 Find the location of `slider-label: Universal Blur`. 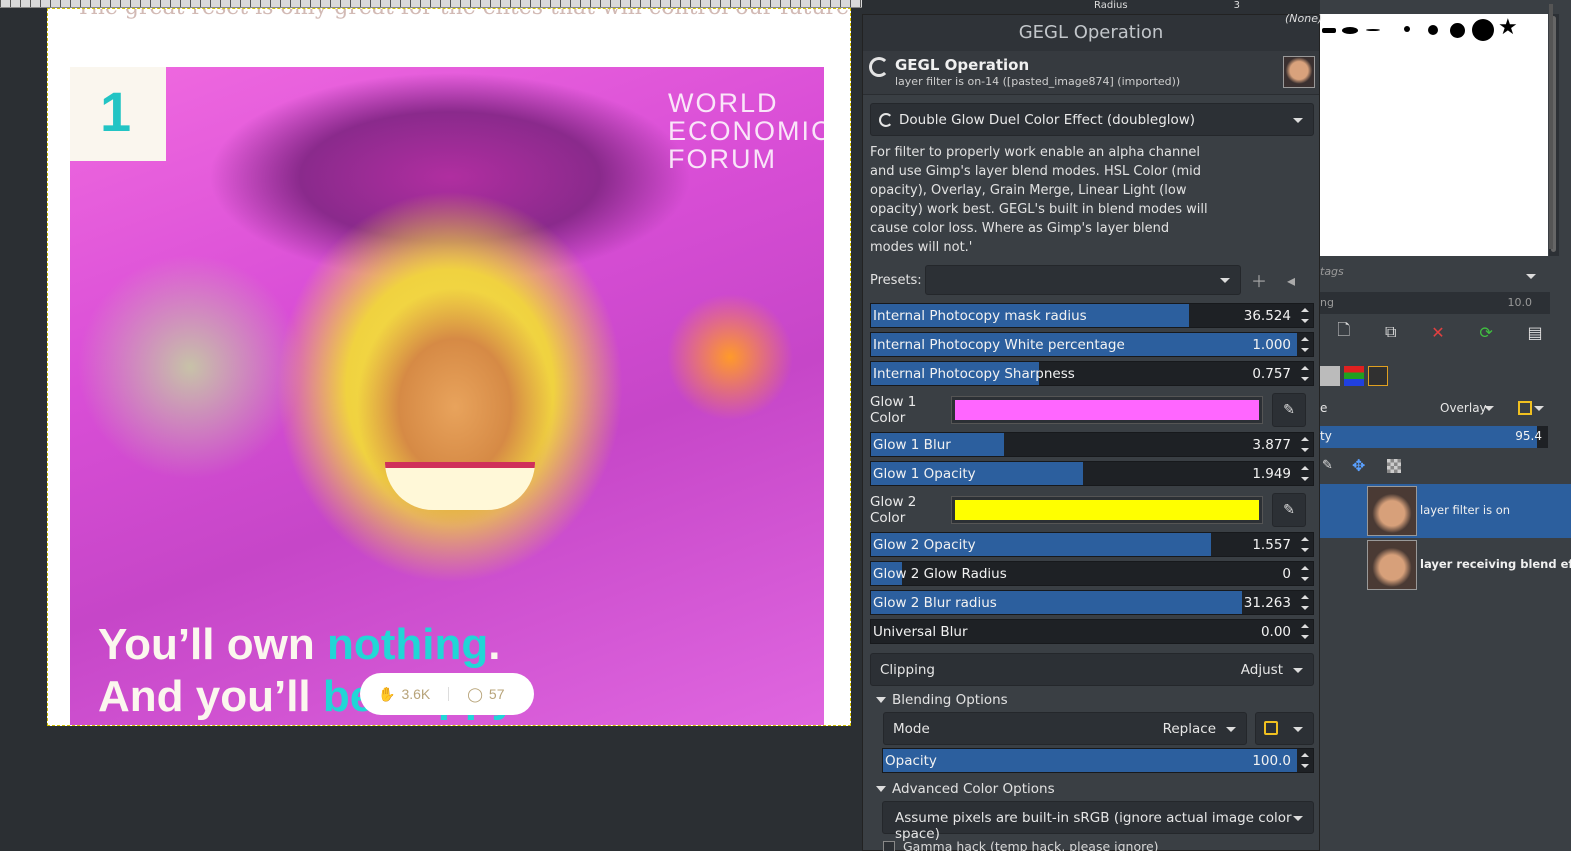

slider-label: Universal Blur is located at coordinates (920, 632).